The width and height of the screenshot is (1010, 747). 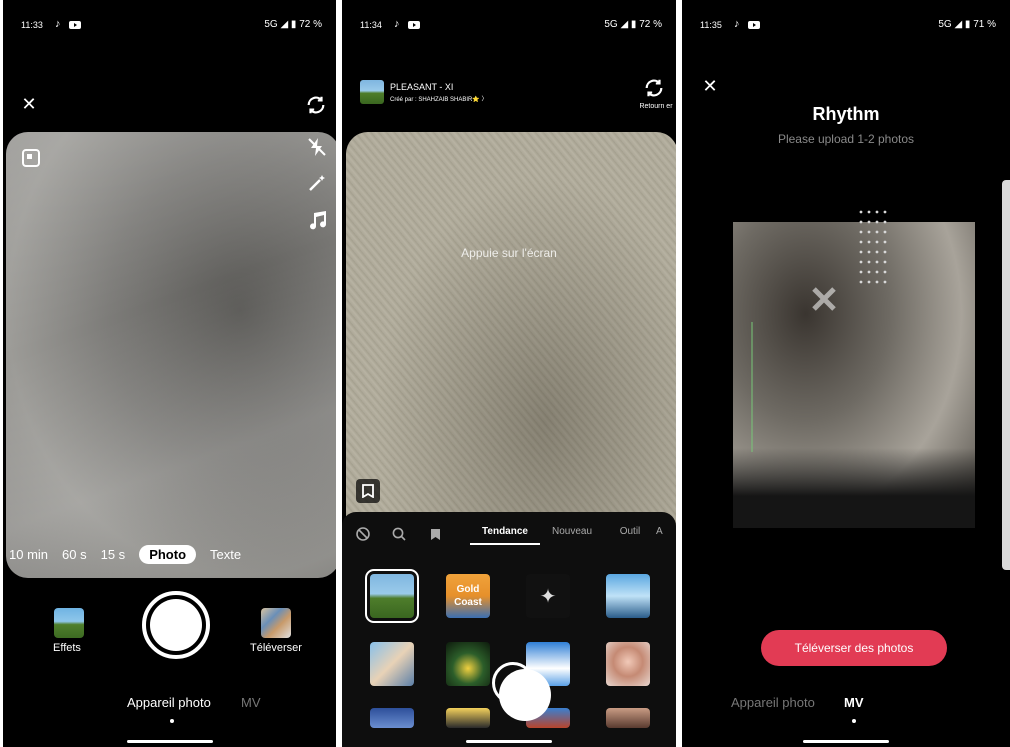 What do you see at coordinates (752, 387) in the screenshot?
I see `light-streak` at bounding box center [752, 387].